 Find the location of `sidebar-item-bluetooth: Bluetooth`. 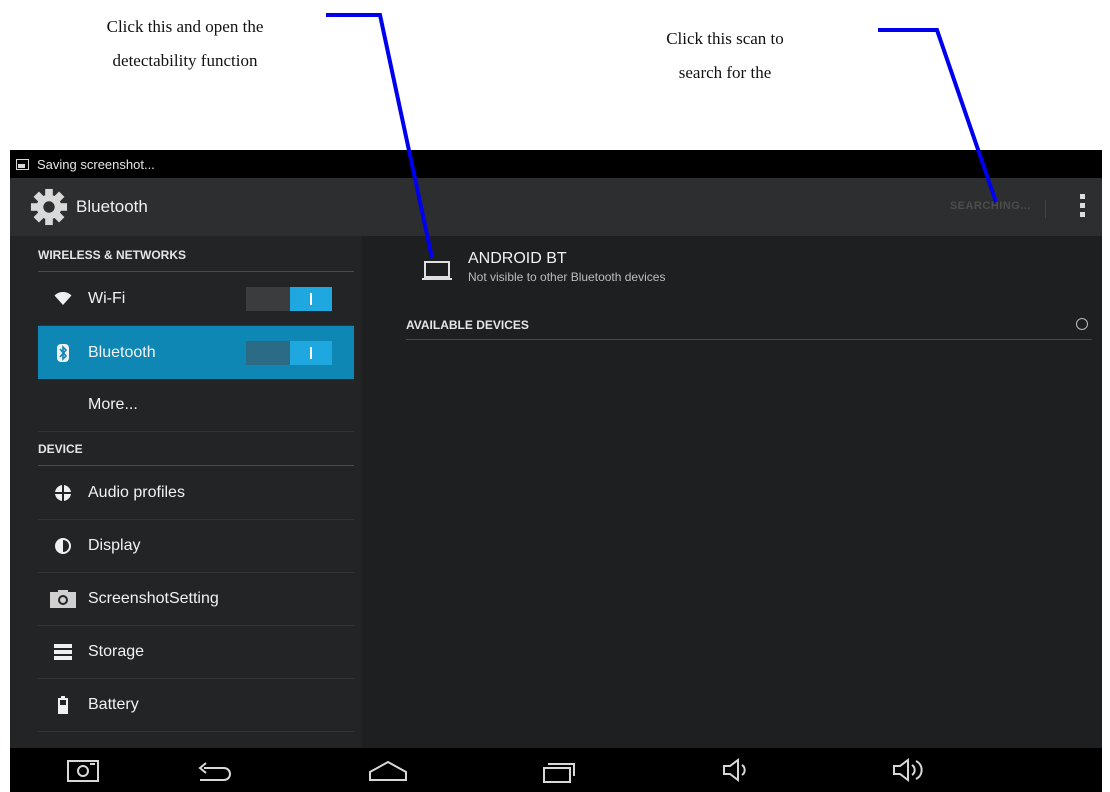

sidebar-item-bluetooth: Bluetooth is located at coordinates (196, 352).